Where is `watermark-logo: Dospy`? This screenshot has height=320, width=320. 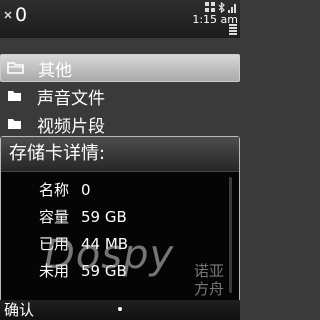
watermark-logo: Dospy is located at coordinates (109, 255).